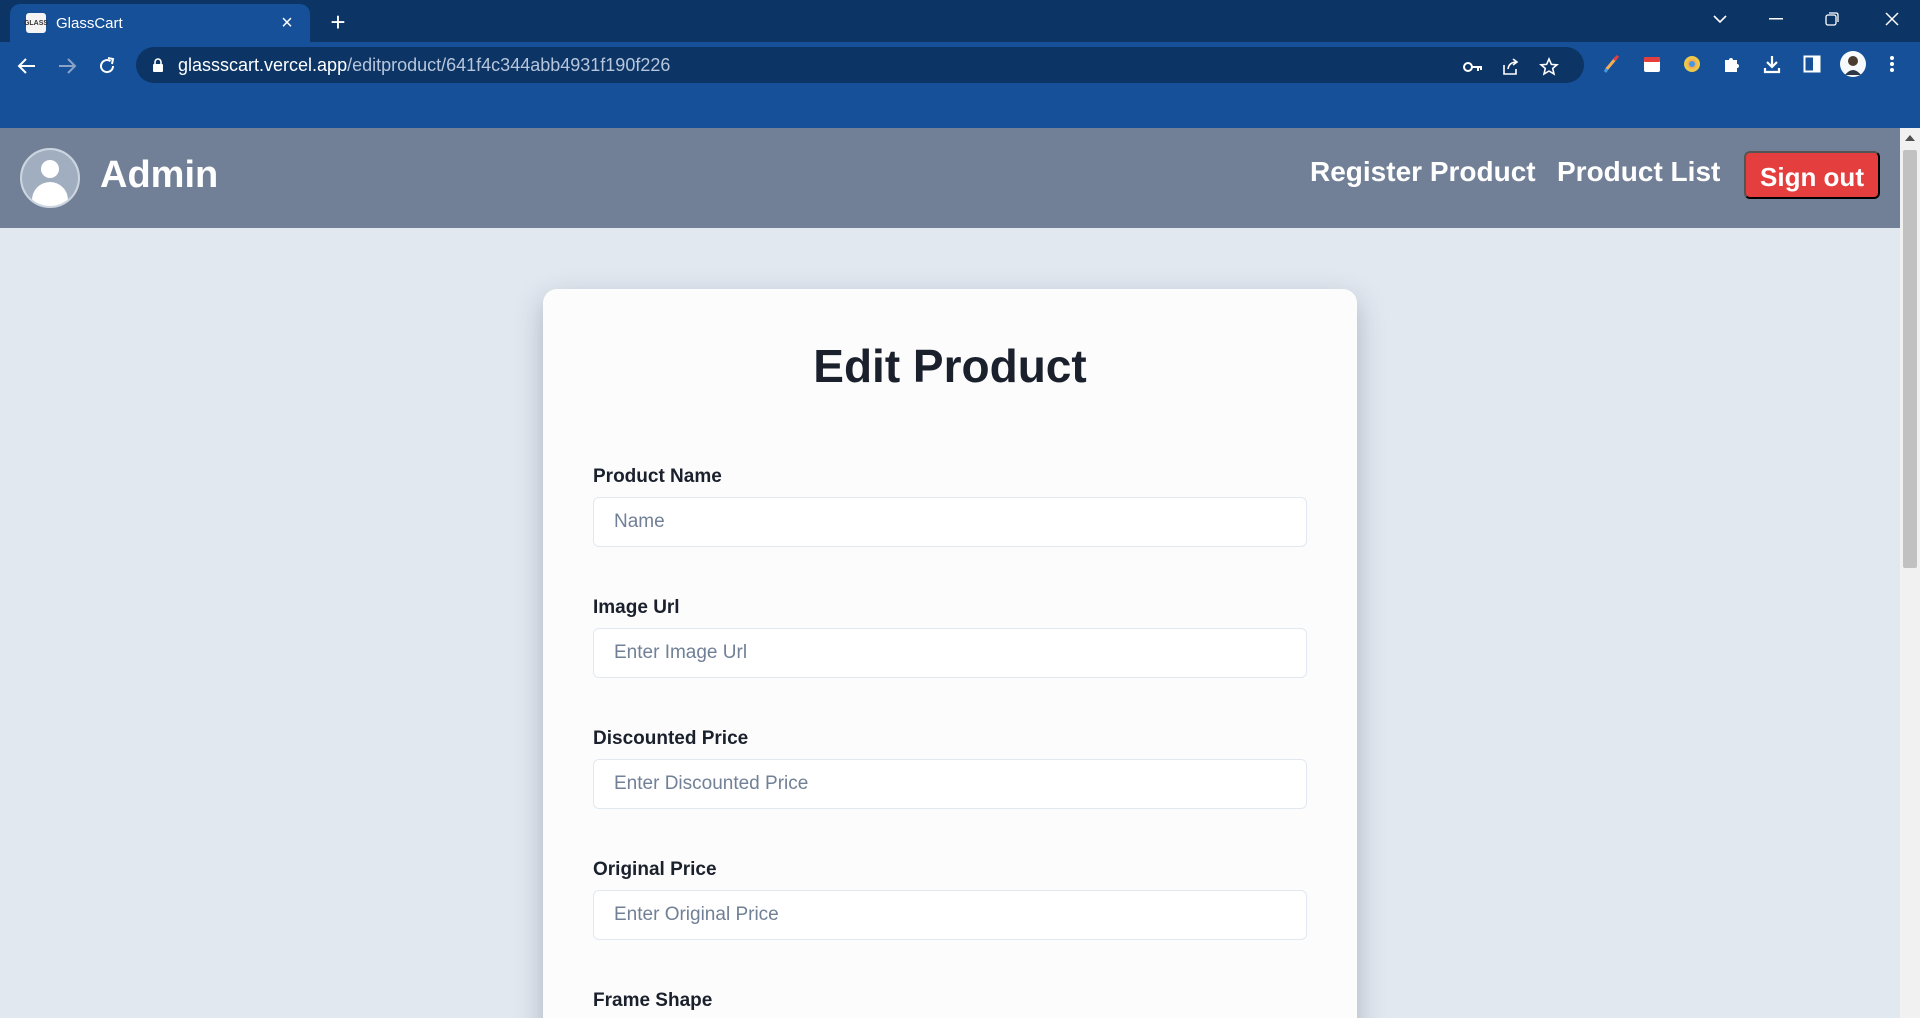 This screenshot has height=1018, width=1920. What do you see at coordinates (655, 869) in the screenshot?
I see `original-price-label: Original Price` at bounding box center [655, 869].